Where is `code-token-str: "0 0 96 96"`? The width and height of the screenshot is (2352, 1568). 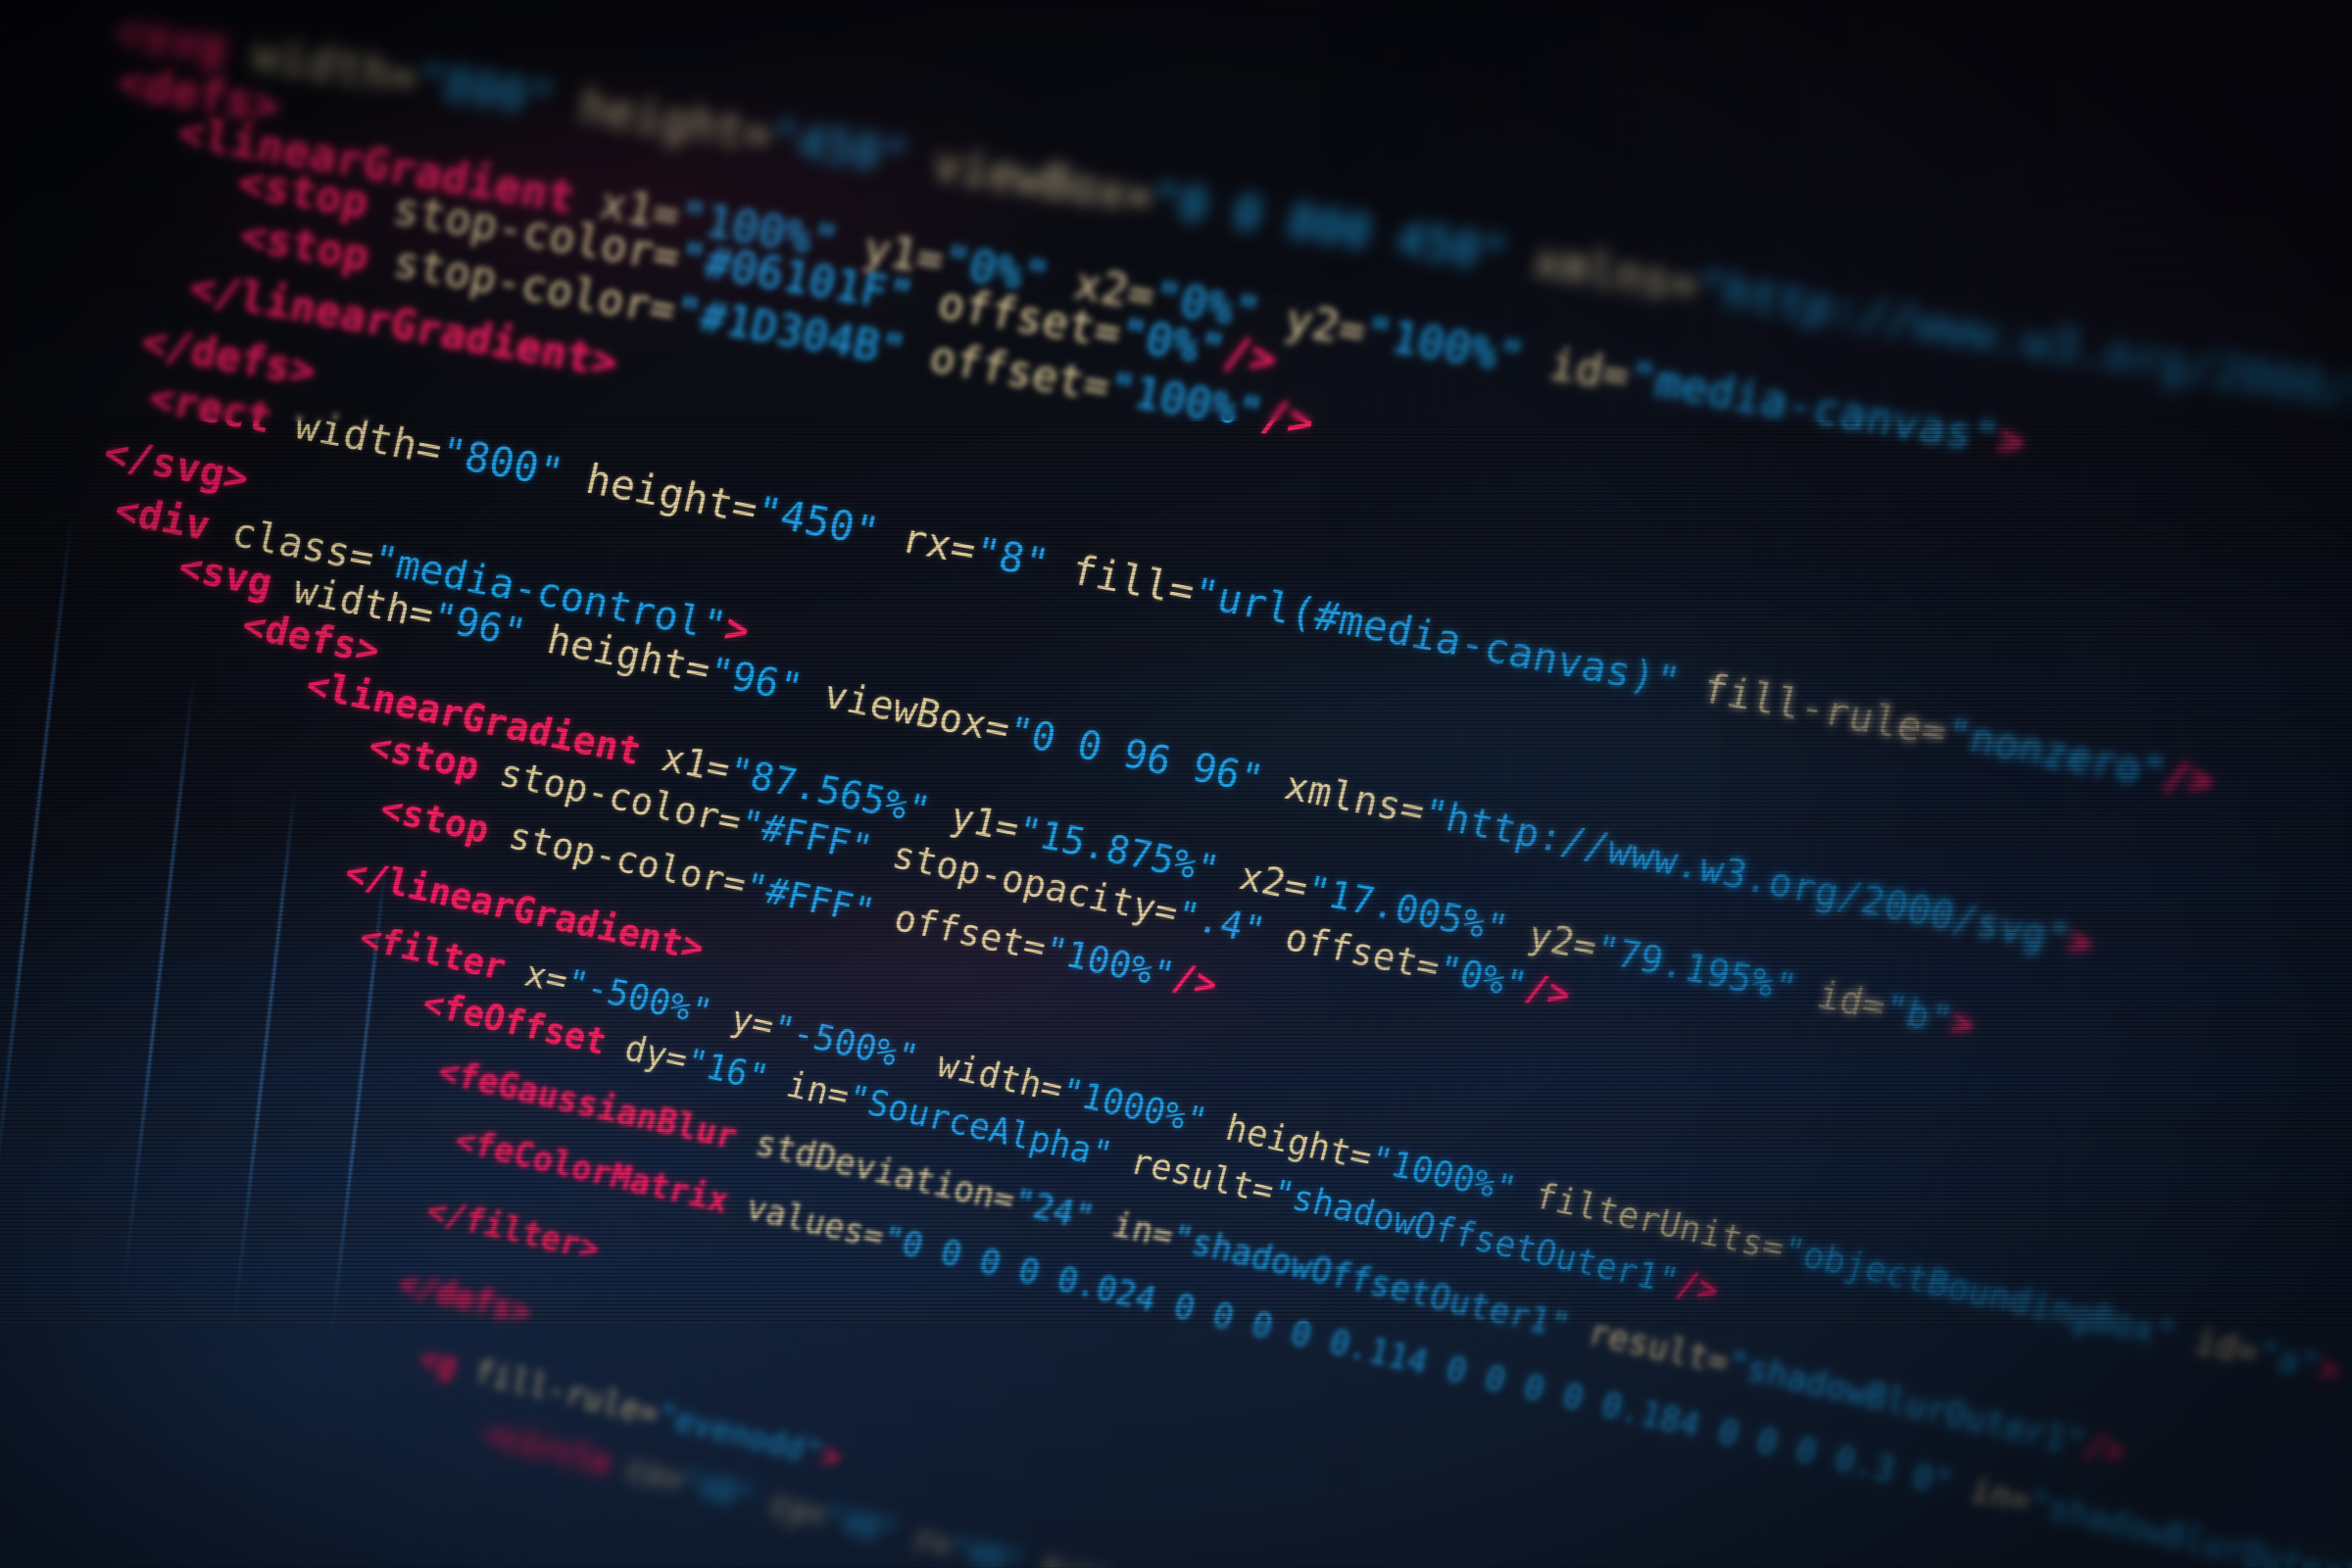 code-token-str: "0 0 96 96" is located at coordinates (1136, 756).